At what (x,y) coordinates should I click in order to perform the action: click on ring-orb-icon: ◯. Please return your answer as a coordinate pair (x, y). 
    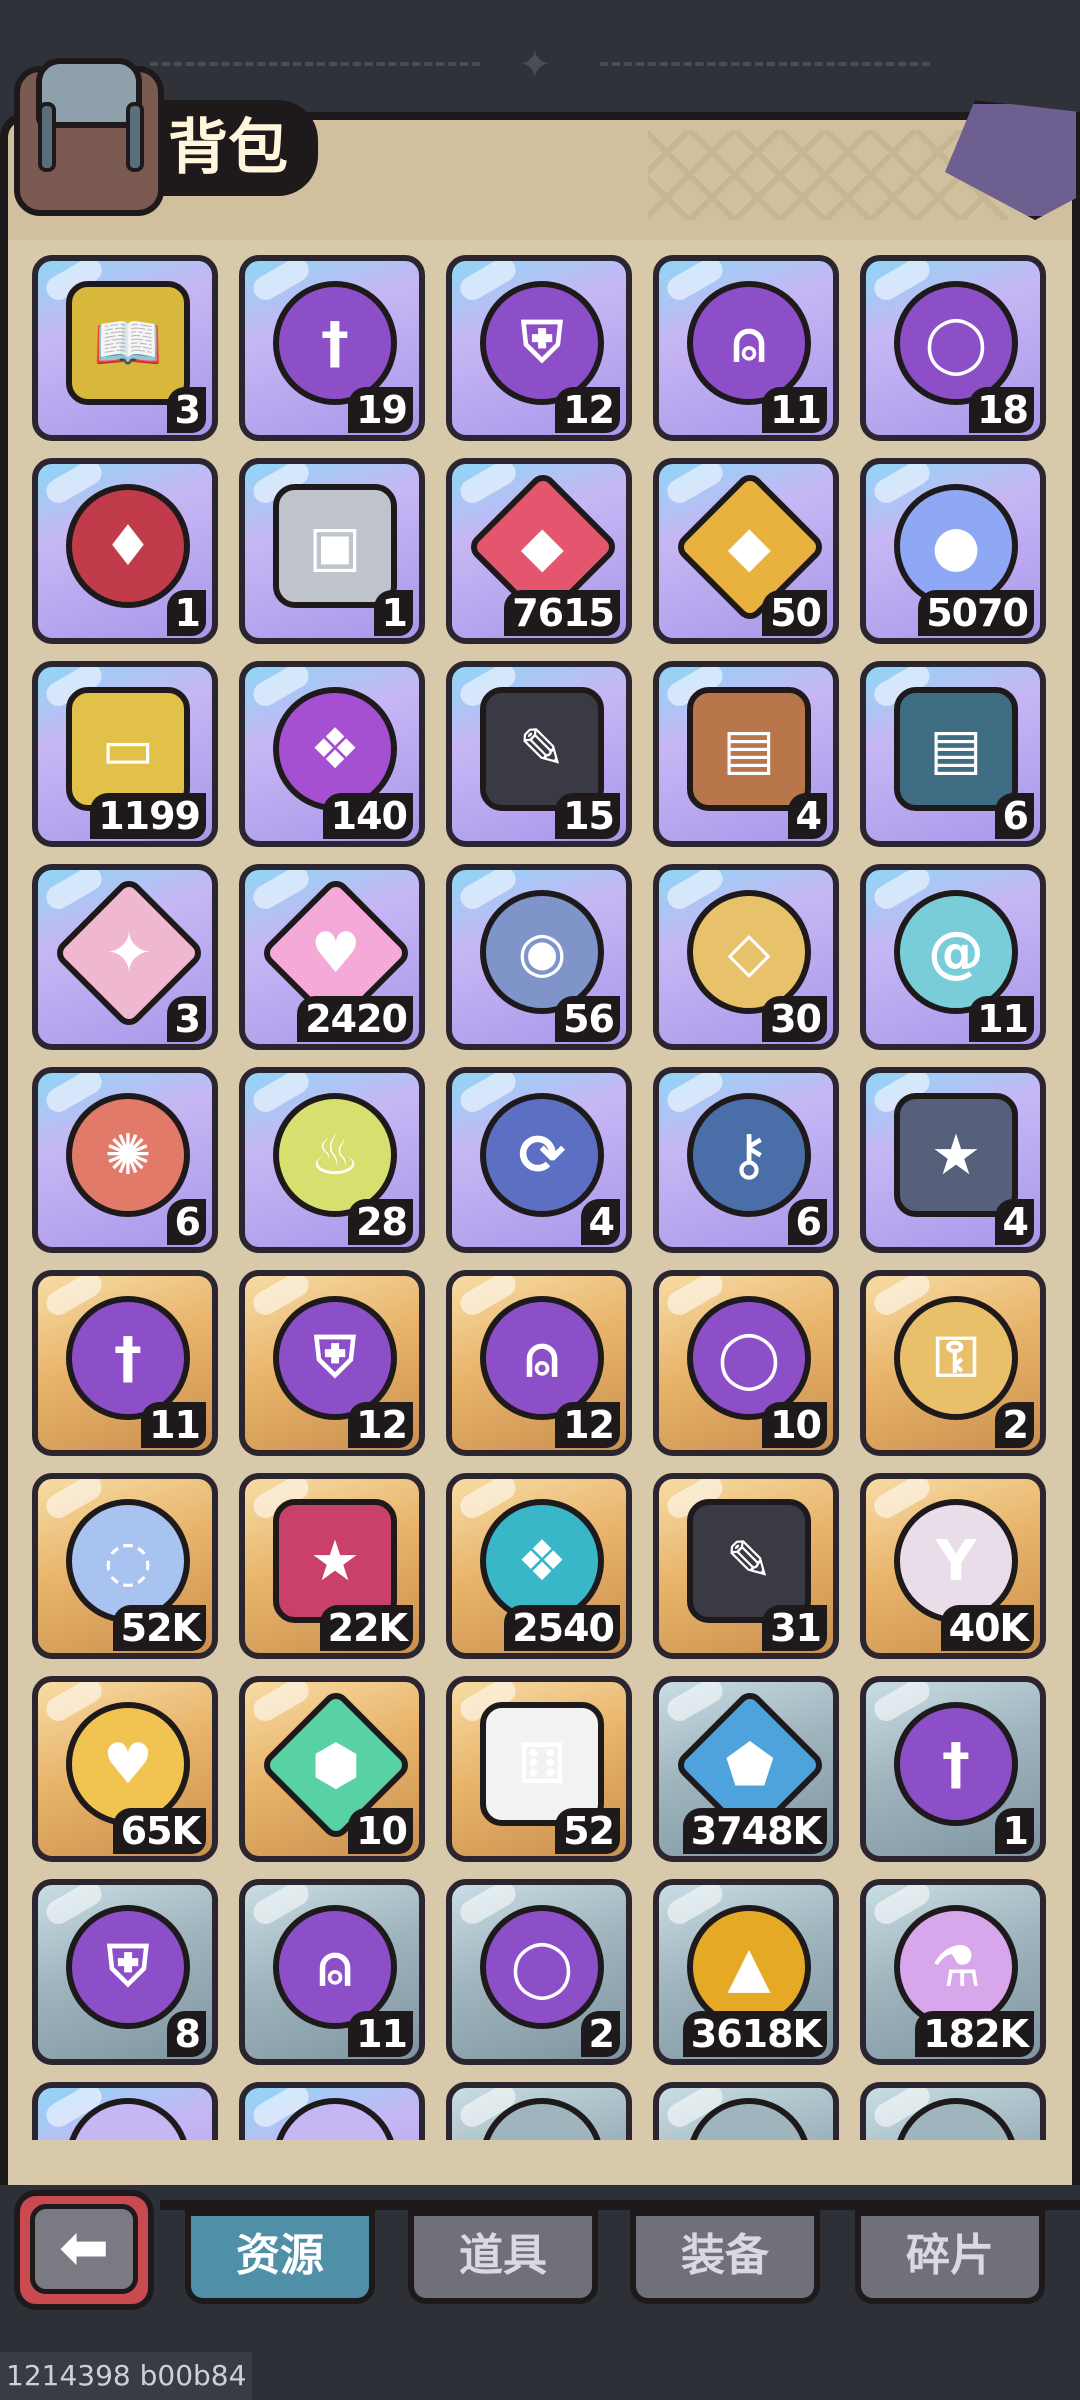
    Looking at the image, I should click on (542, 1967).